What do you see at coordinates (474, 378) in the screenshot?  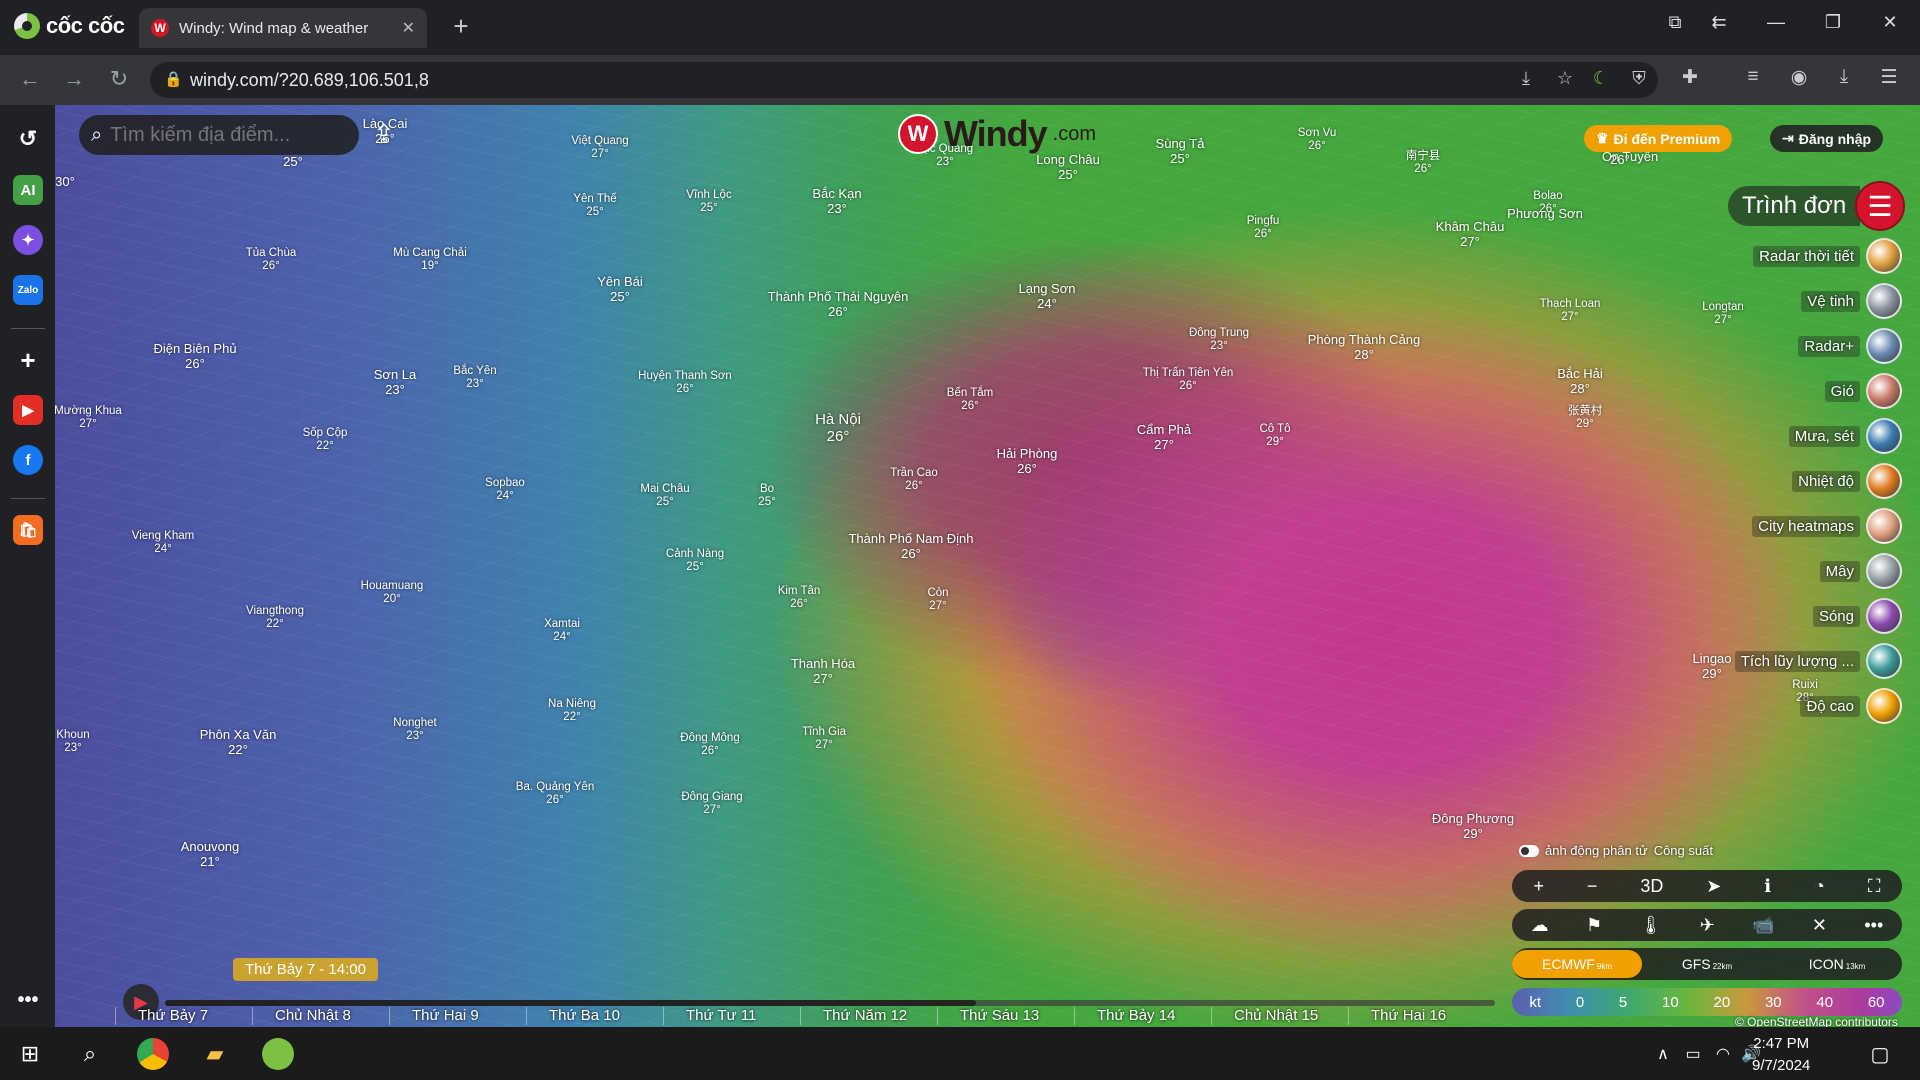 I see `city-label: Bắc Yên 23°` at bounding box center [474, 378].